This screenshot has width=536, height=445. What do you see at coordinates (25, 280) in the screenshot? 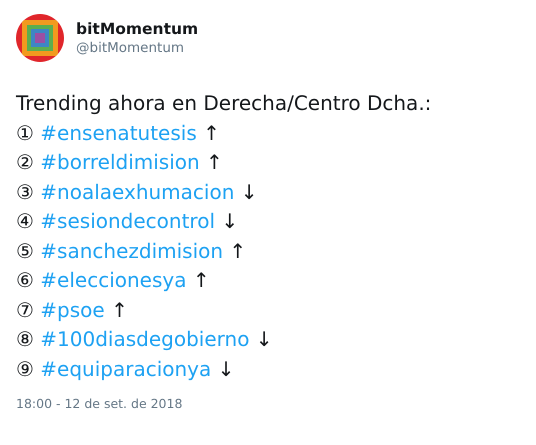
I see `rank-number: ⑥` at bounding box center [25, 280].